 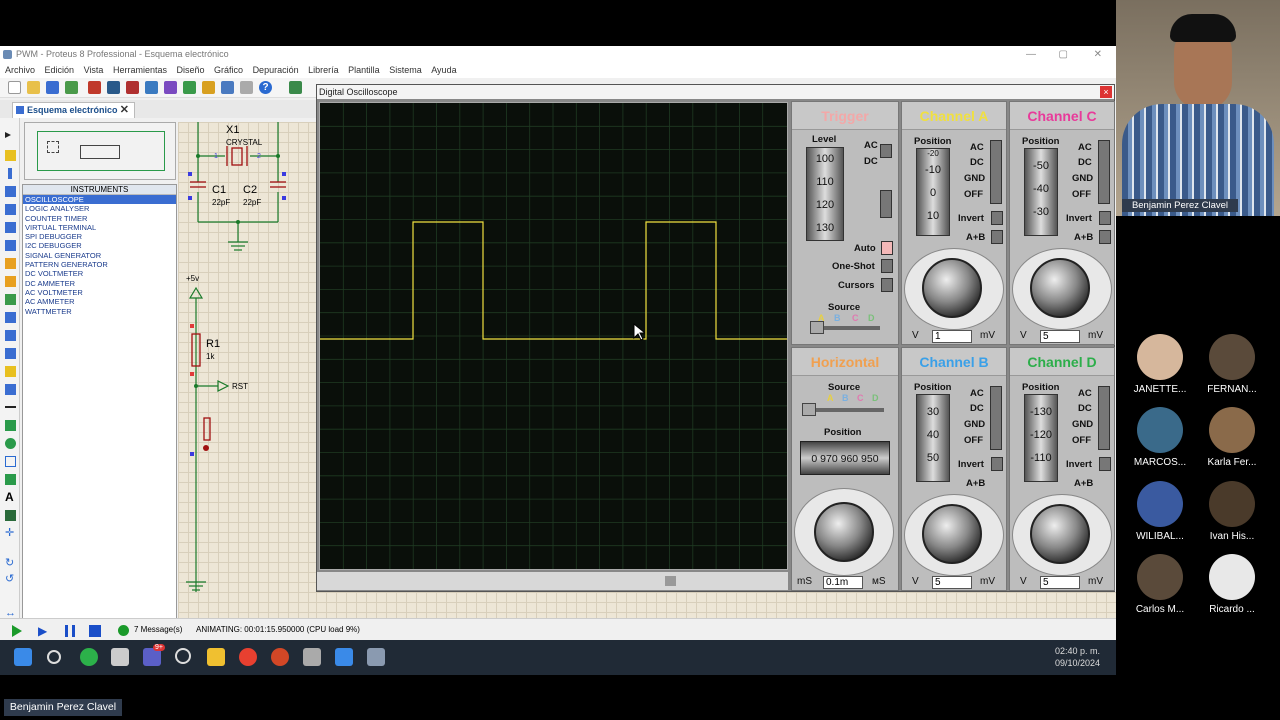 I want to click on virtual-instruments-icon, so click(x=10, y=389).